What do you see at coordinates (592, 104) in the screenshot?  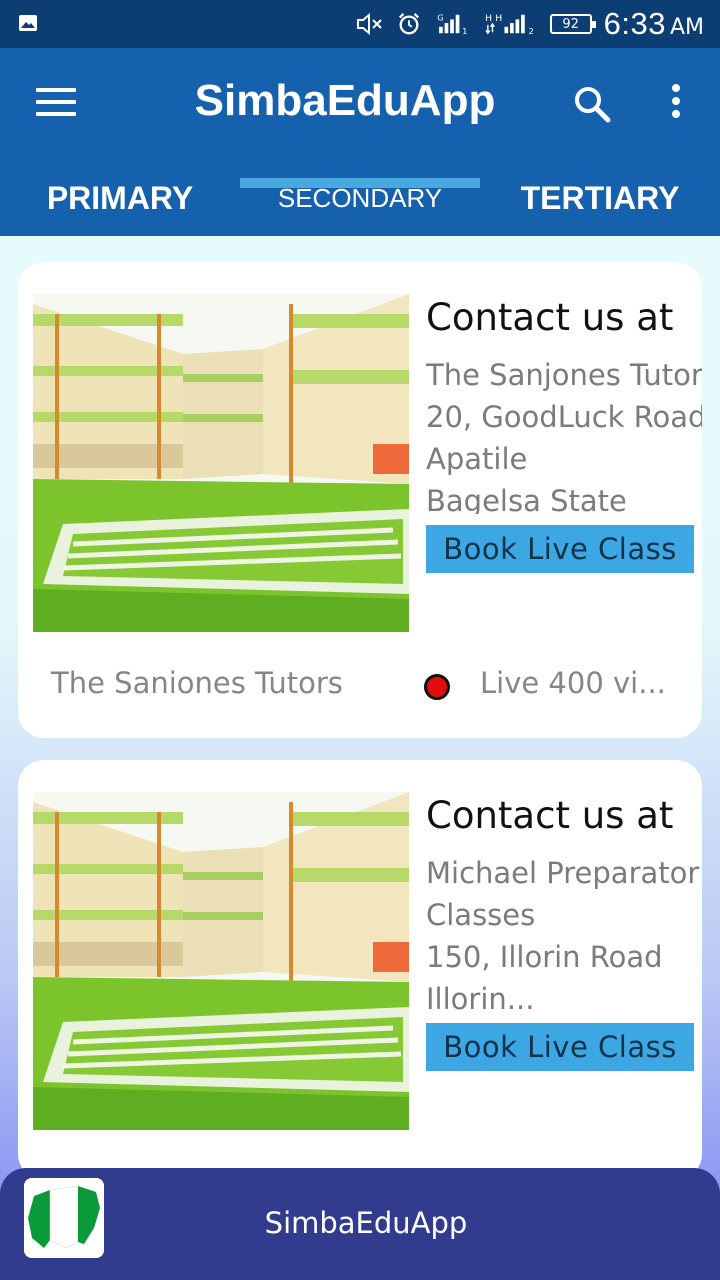 I see `search-icon` at bounding box center [592, 104].